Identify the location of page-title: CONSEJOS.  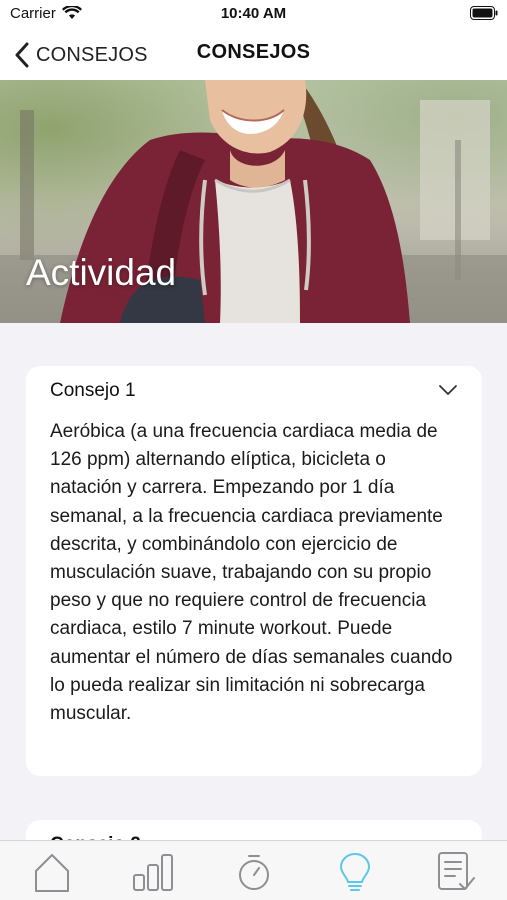
(253, 52).